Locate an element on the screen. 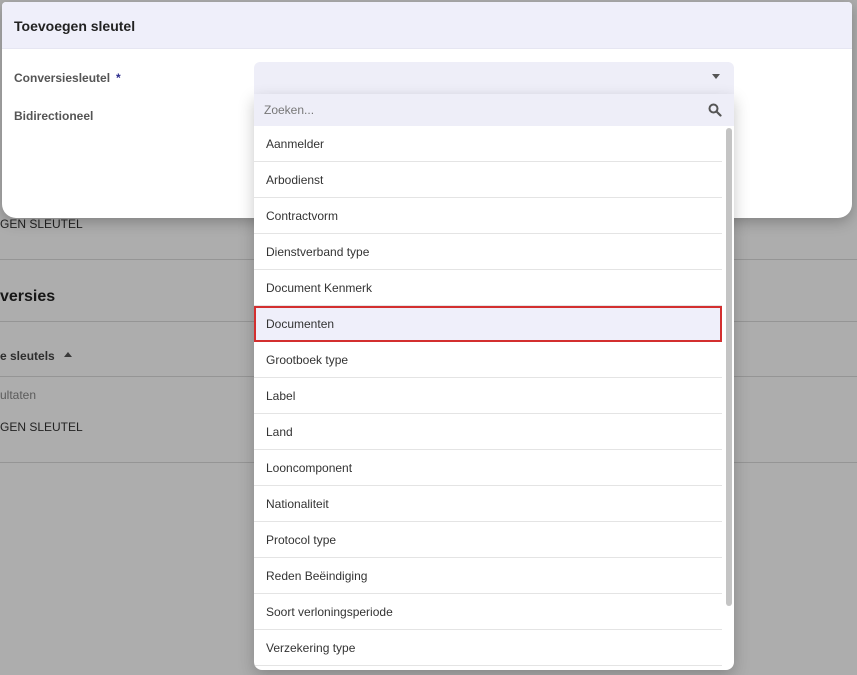 The image size is (857, 675). dropdown-option: Contractvorm is located at coordinates (488, 216).